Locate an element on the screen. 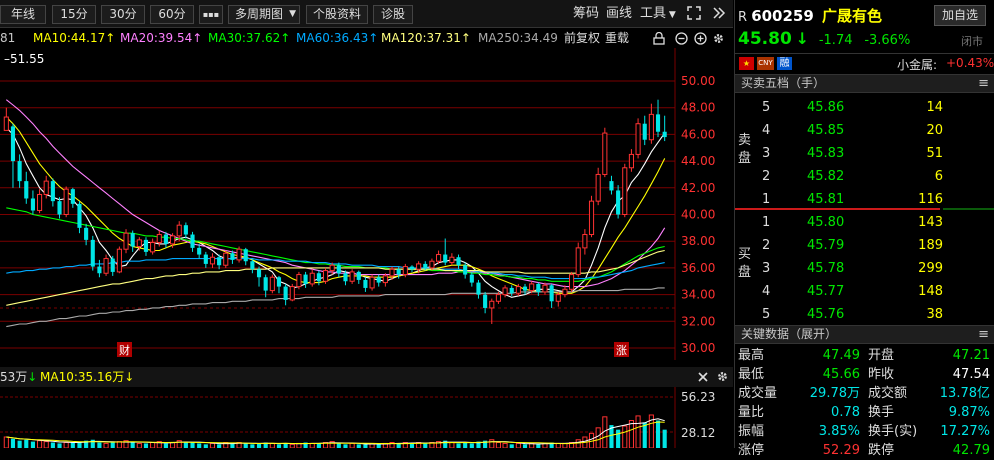 This screenshot has height=460, width=994. price-tick-label: 40.00 is located at coordinates (698, 215).